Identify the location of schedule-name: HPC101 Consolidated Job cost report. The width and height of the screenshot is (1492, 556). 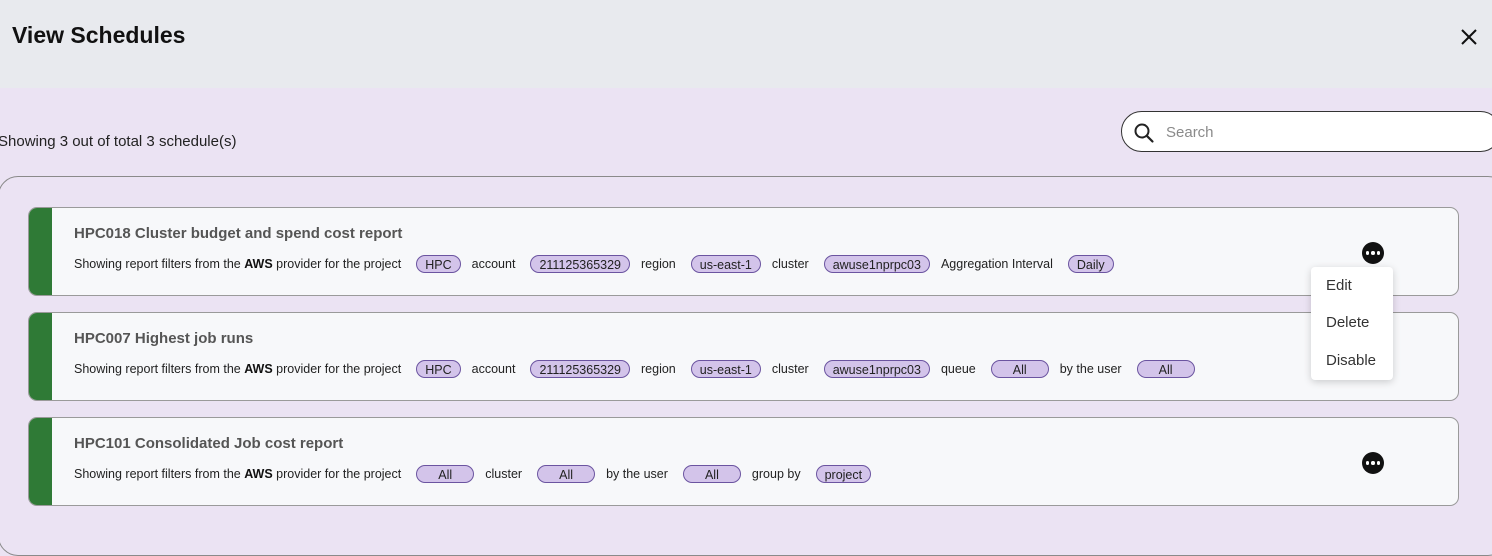
(209, 443).